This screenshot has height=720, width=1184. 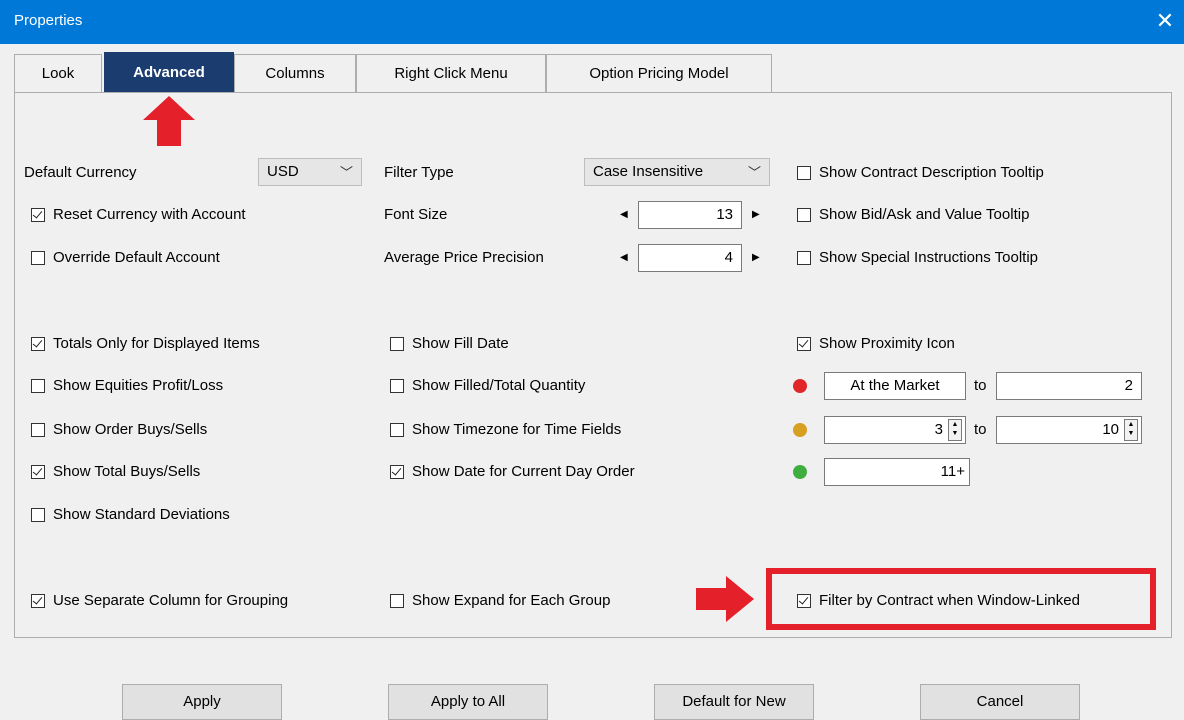 I want to click on filter-type-value: Case Insensitive, so click(x=648, y=171).